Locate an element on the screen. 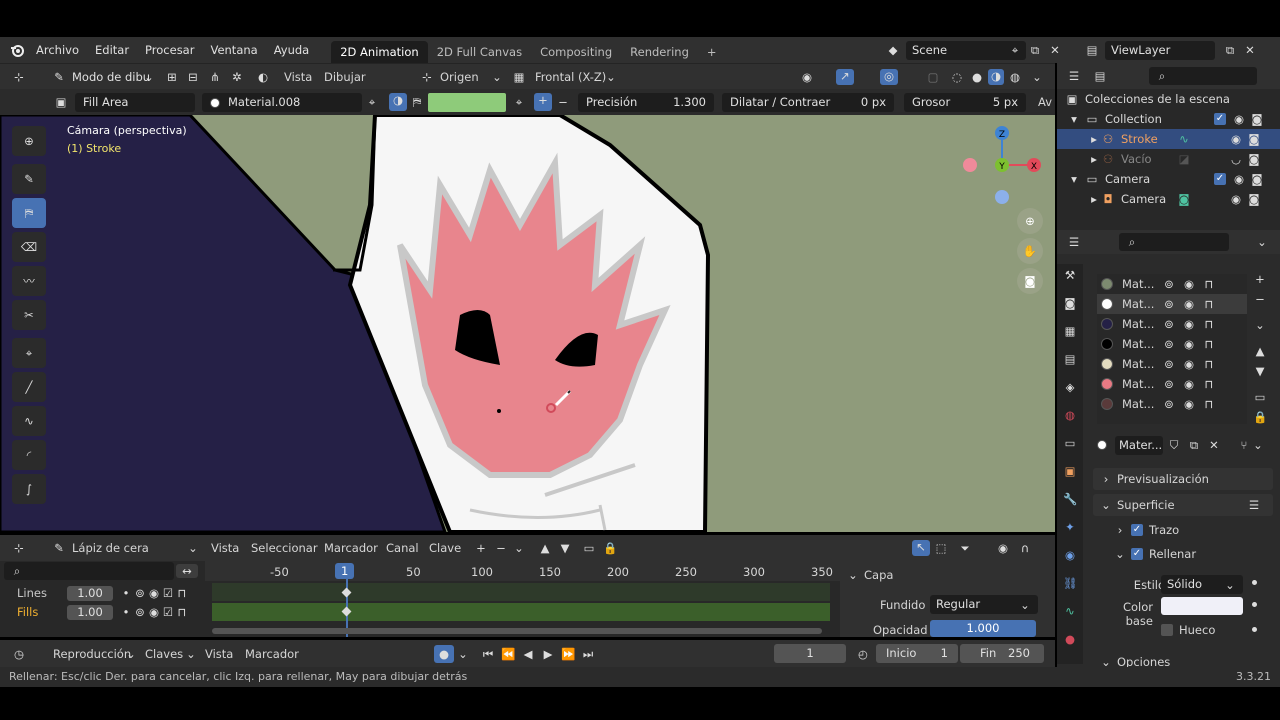 This screenshot has width=1280, height=720. expand-arrow-icon: ▾ is located at coordinates (1074, 179).